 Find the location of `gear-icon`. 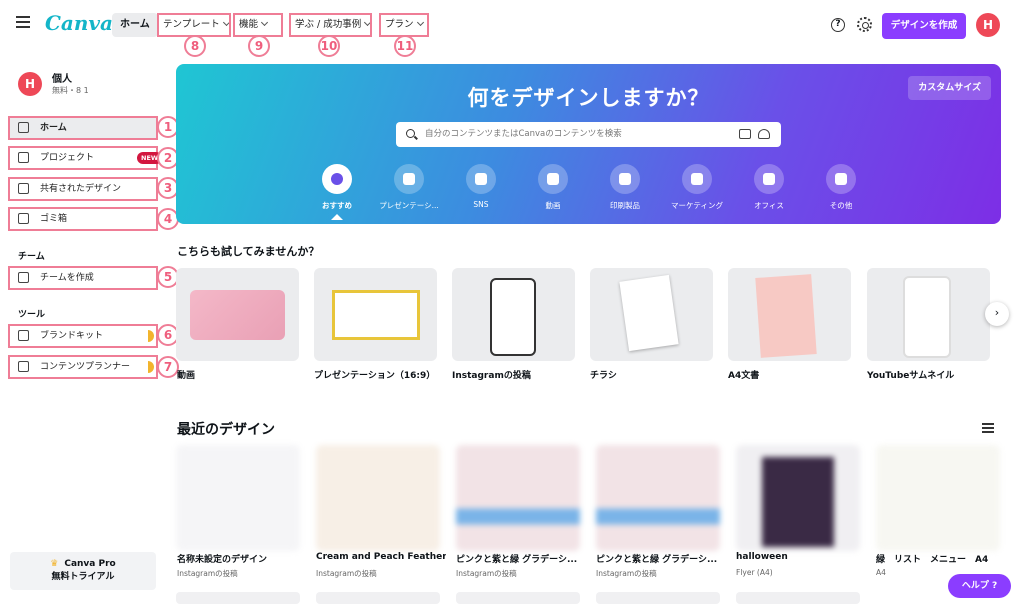

gear-icon is located at coordinates (864, 24).